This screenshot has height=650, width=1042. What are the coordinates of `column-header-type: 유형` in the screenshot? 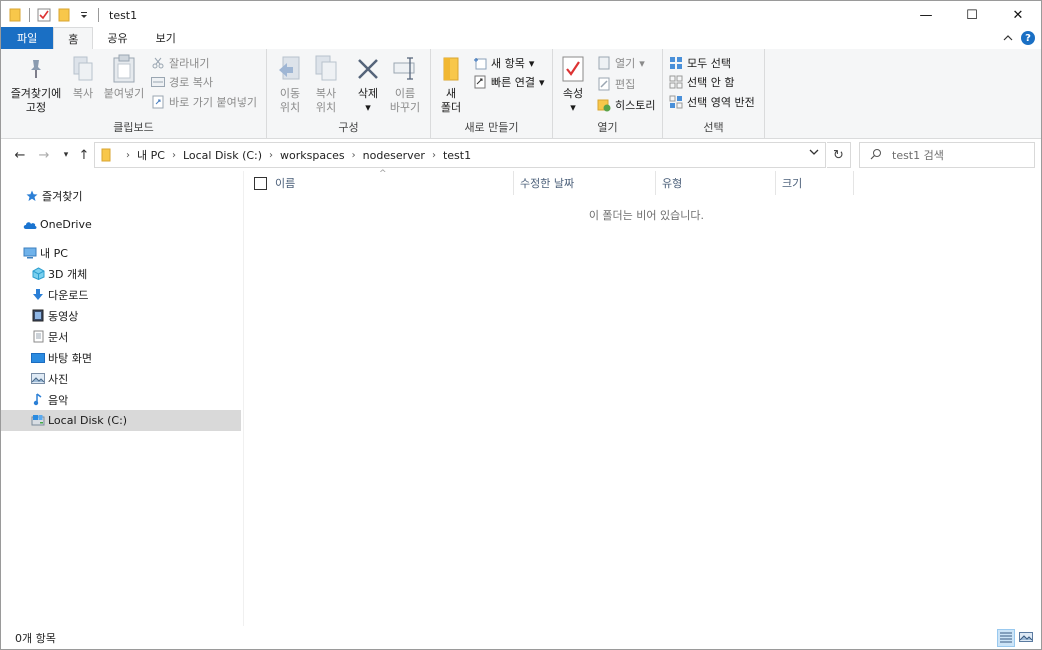 It's located at (716, 183).